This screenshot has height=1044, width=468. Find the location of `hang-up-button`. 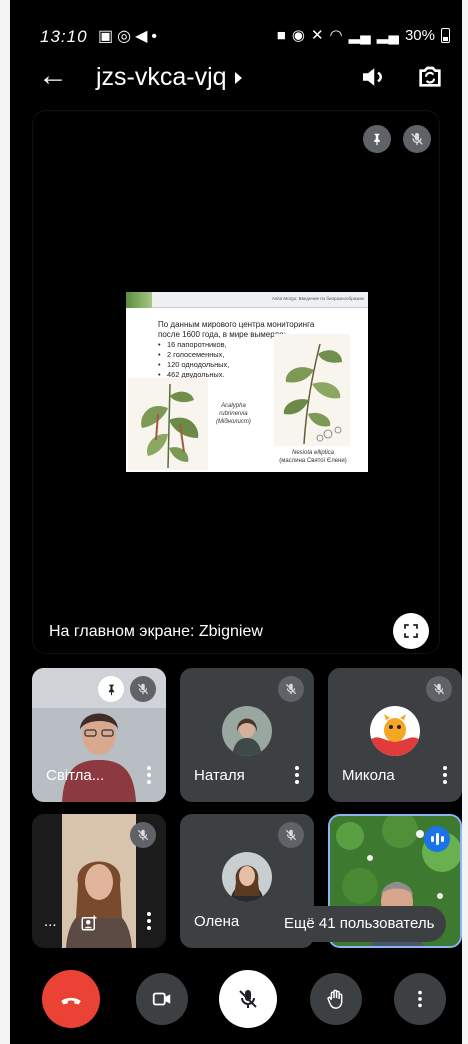

hang-up-button is located at coordinates (71, 999).